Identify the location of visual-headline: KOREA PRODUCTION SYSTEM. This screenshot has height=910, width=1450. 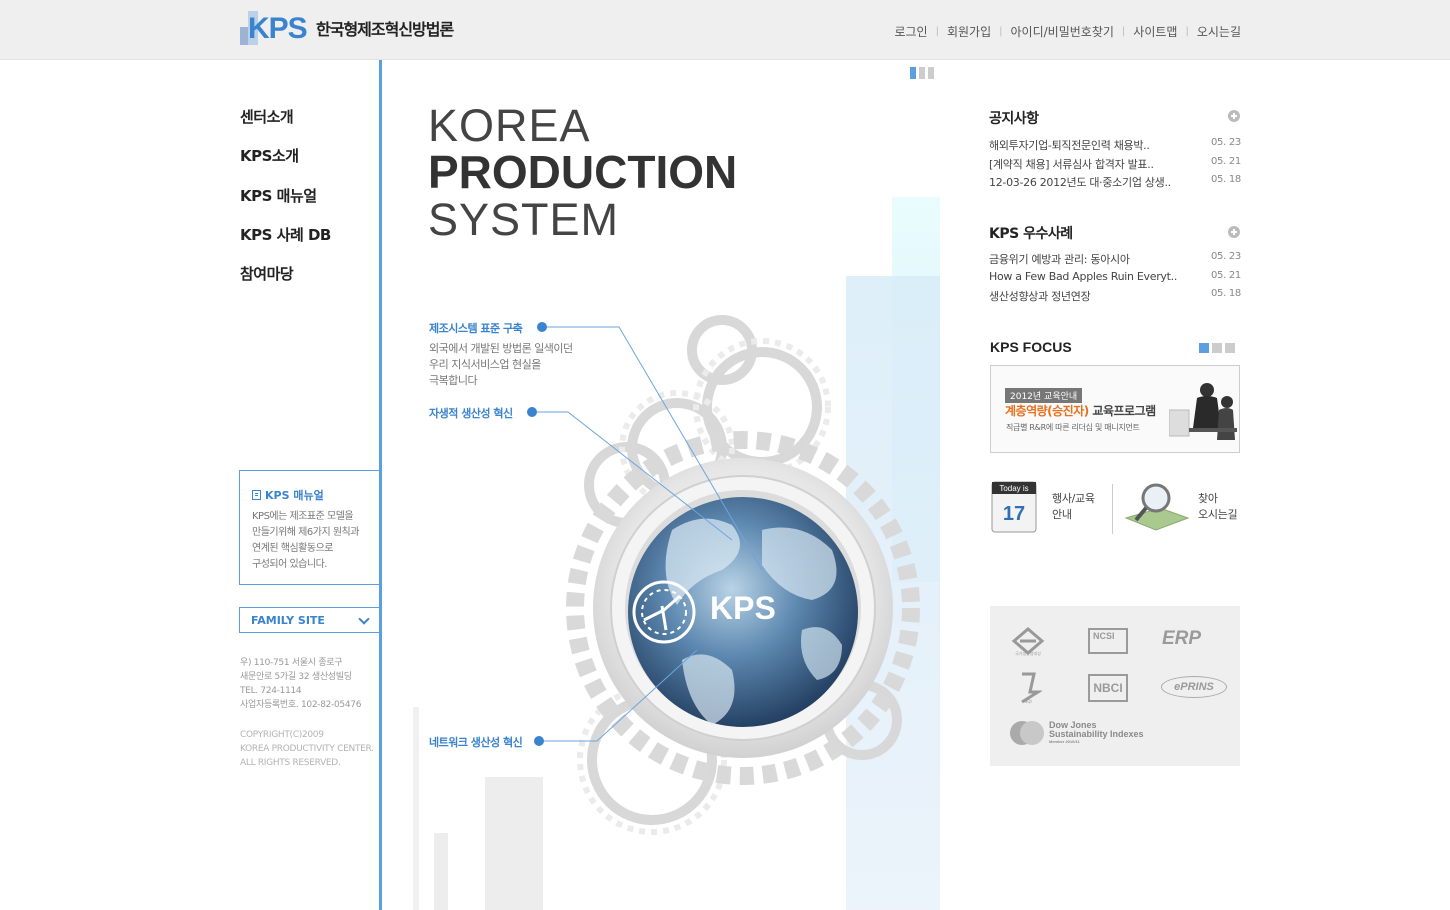
(583, 172).